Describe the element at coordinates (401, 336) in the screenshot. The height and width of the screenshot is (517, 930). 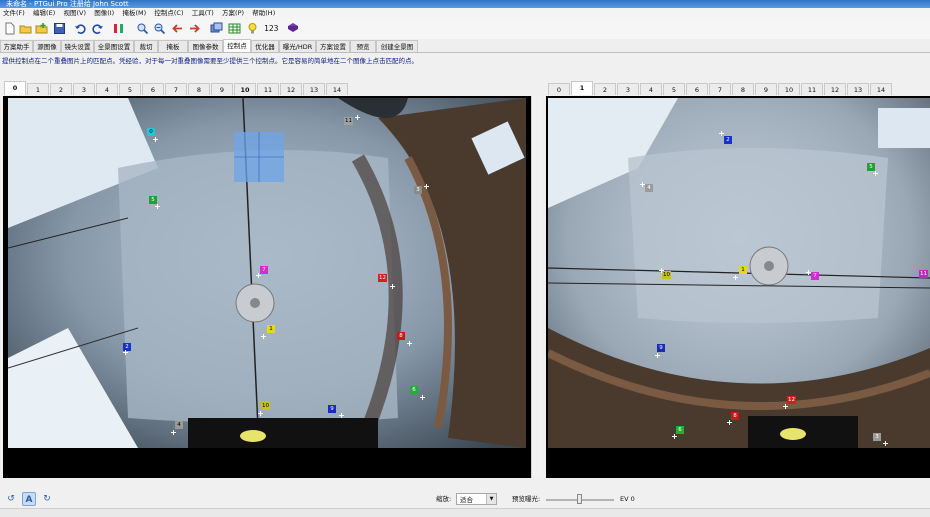
I see `left-control-point: 8` at that location.